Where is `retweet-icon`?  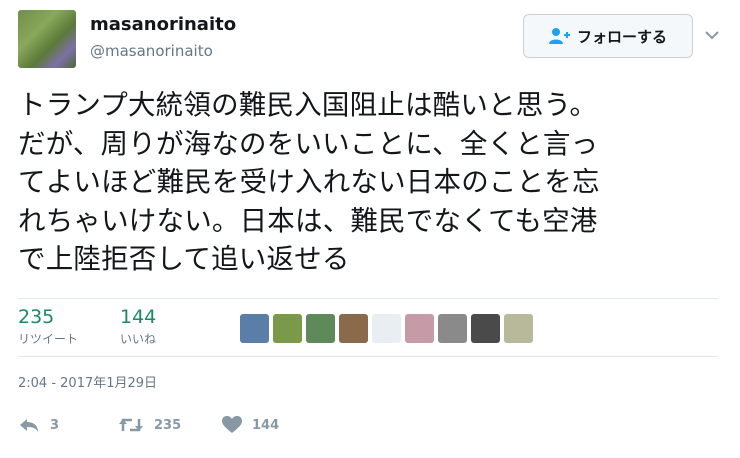
retweet-icon is located at coordinates (131, 425).